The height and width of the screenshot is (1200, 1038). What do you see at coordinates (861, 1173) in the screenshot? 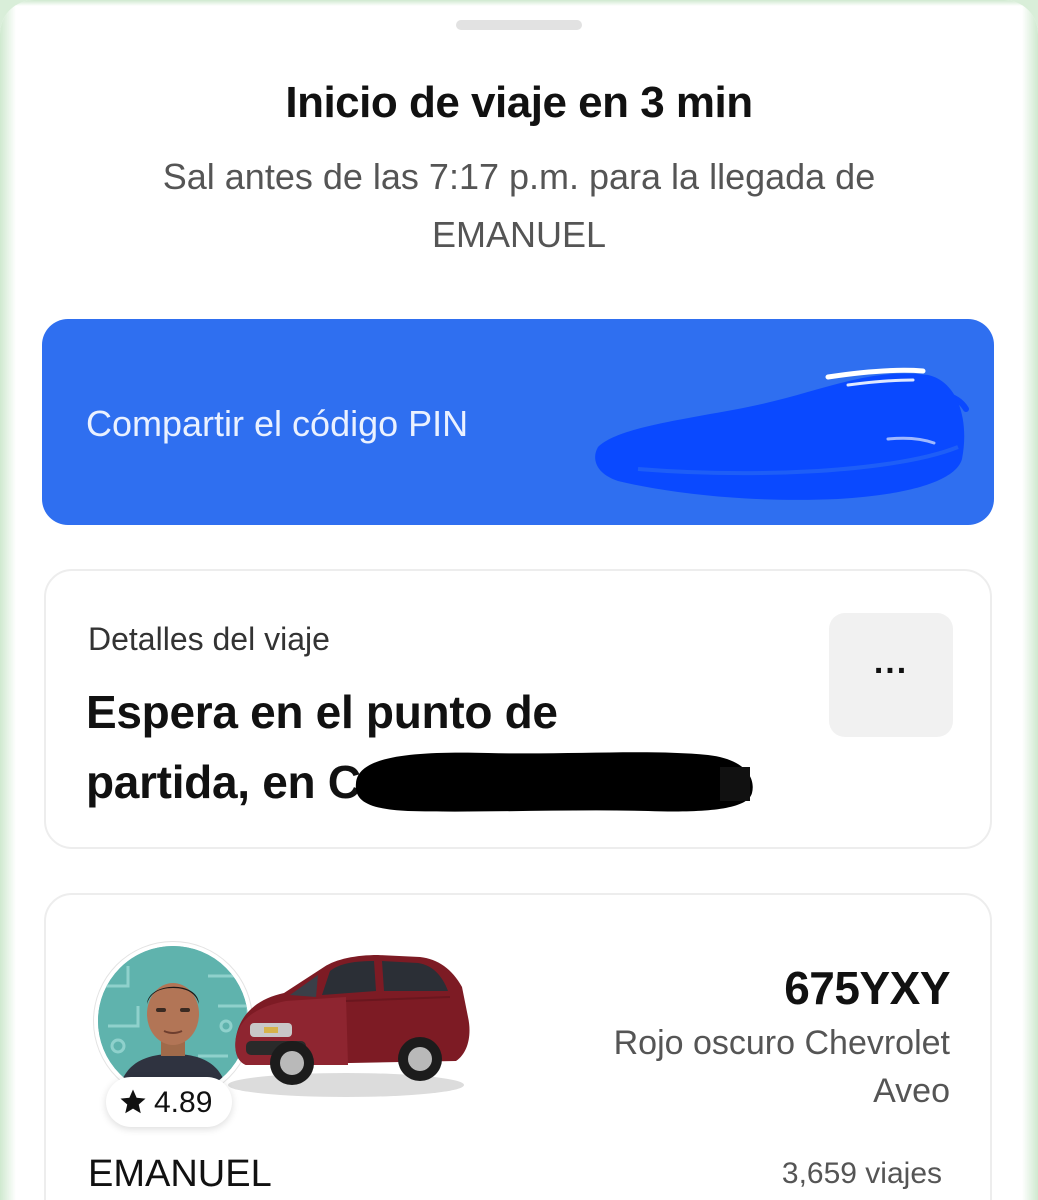
I see `driver-trip-count: 3,659 viajes` at bounding box center [861, 1173].